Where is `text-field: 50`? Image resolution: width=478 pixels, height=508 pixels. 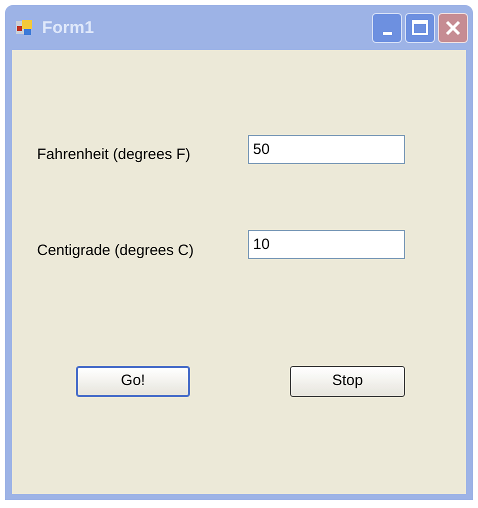 text-field: 50 is located at coordinates (326, 149).